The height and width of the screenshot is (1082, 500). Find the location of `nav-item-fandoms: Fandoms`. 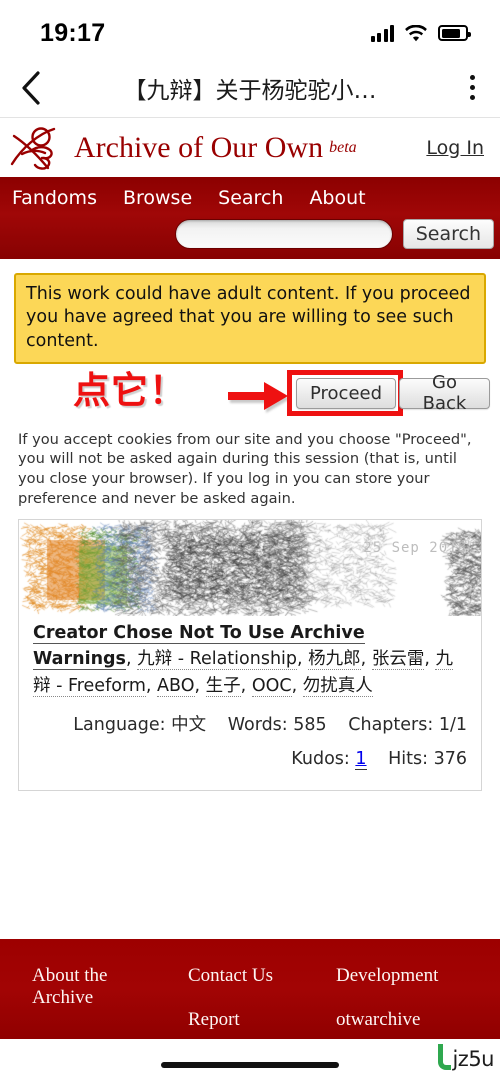

nav-item-fandoms: Fandoms is located at coordinates (54, 198).